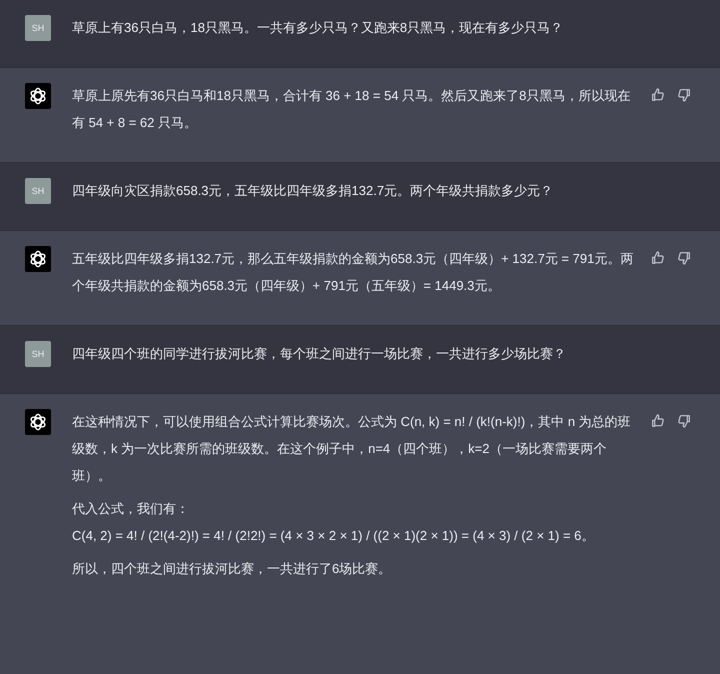  What do you see at coordinates (131, 509) in the screenshot?
I see `message-text: 代入公式，我们有：` at bounding box center [131, 509].